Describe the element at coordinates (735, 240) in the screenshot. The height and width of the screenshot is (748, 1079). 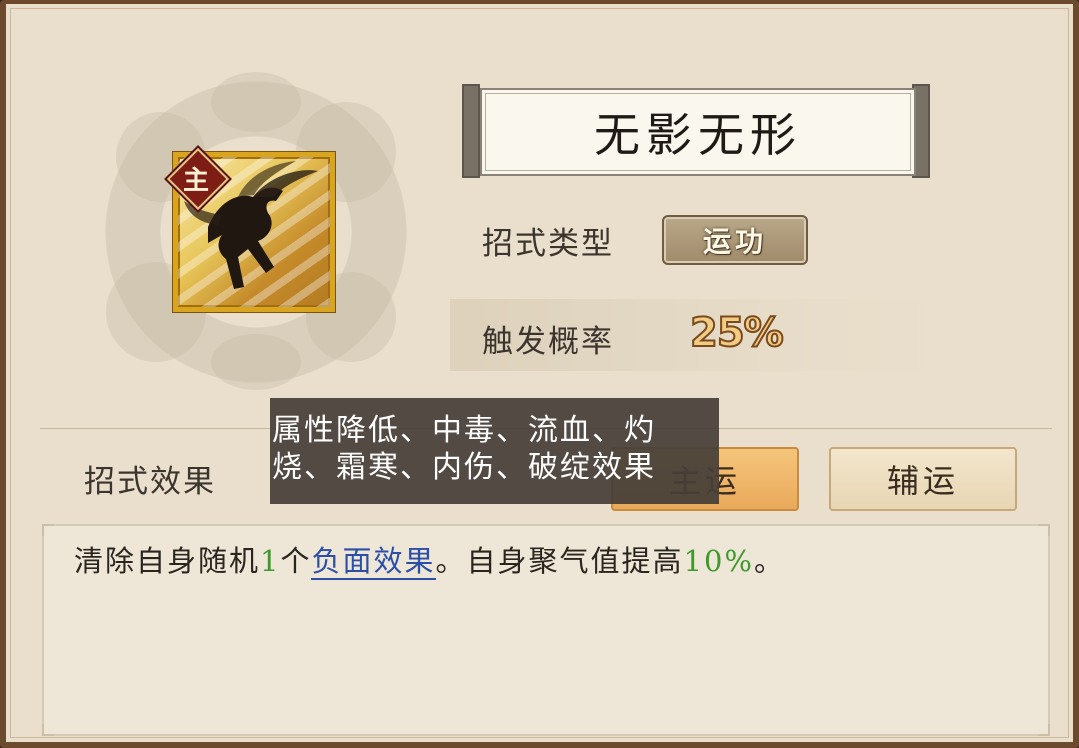
I see `type-tag: 运功` at that location.